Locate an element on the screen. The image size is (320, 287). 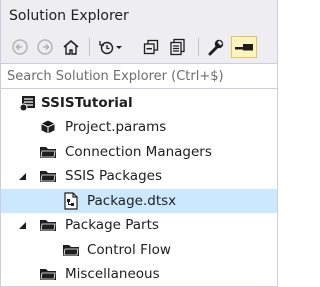
tree-item-label: SSISTutorial is located at coordinates (87, 103).